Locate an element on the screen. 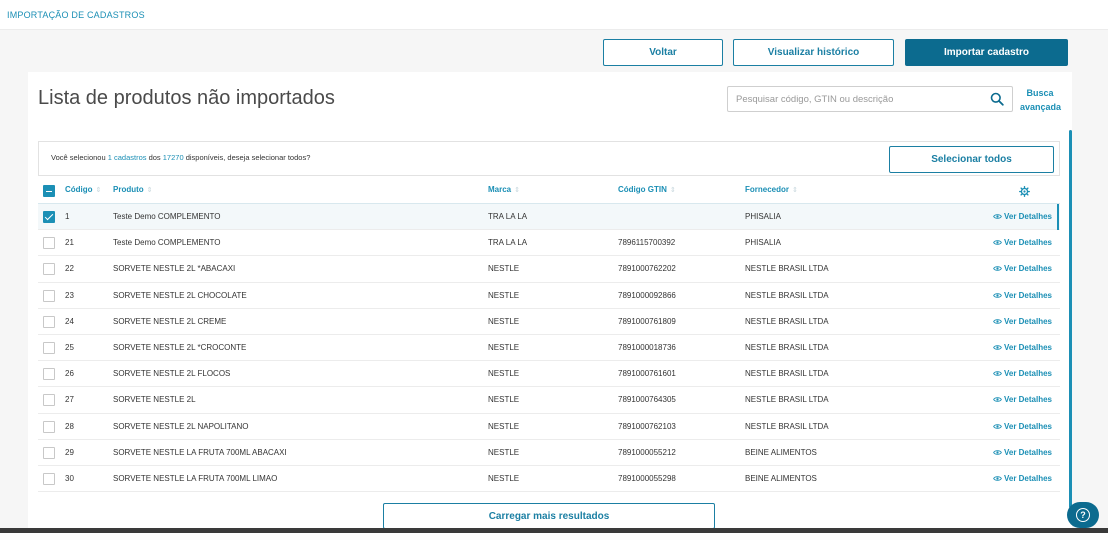 The width and height of the screenshot is (1108, 533). cell-brand: TRA LA LA is located at coordinates (508, 243).